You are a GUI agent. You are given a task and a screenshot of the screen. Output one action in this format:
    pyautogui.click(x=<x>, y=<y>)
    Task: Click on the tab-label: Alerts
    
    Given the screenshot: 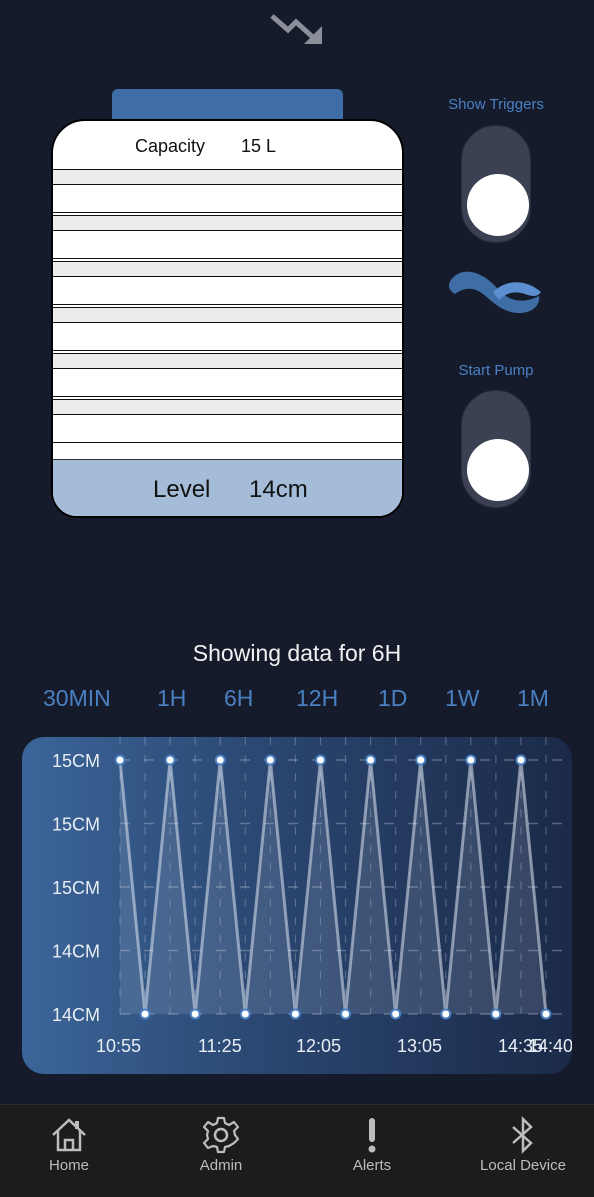 What is the action you would take?
    pyautogui.click(x=372, y=1165)
    